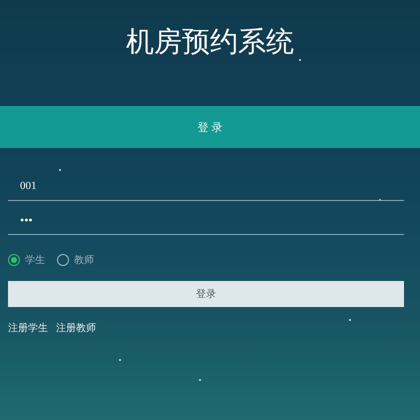  I want to click on password-field: •••, so click(206, 224).